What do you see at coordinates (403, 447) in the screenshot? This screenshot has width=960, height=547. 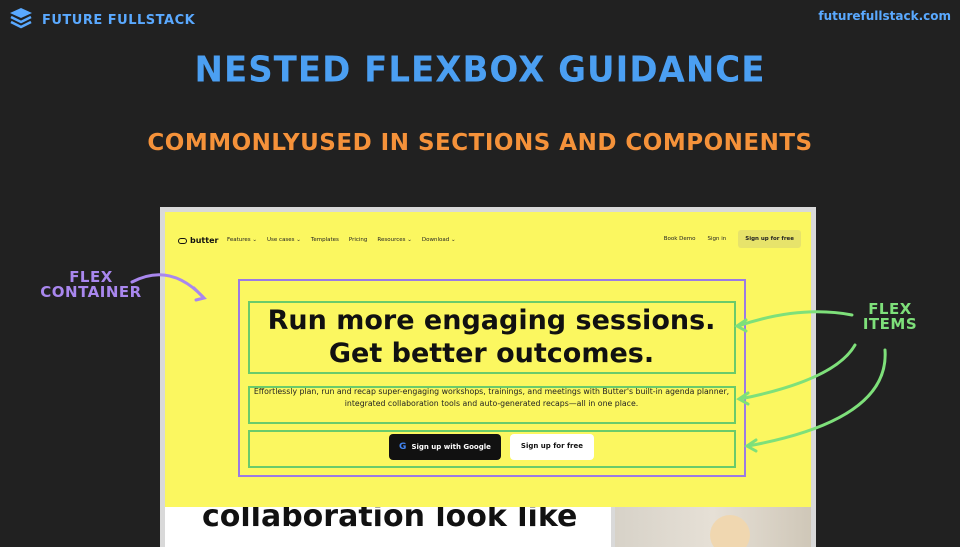 I see `google-icon: G` at bounding box center [403, 447].